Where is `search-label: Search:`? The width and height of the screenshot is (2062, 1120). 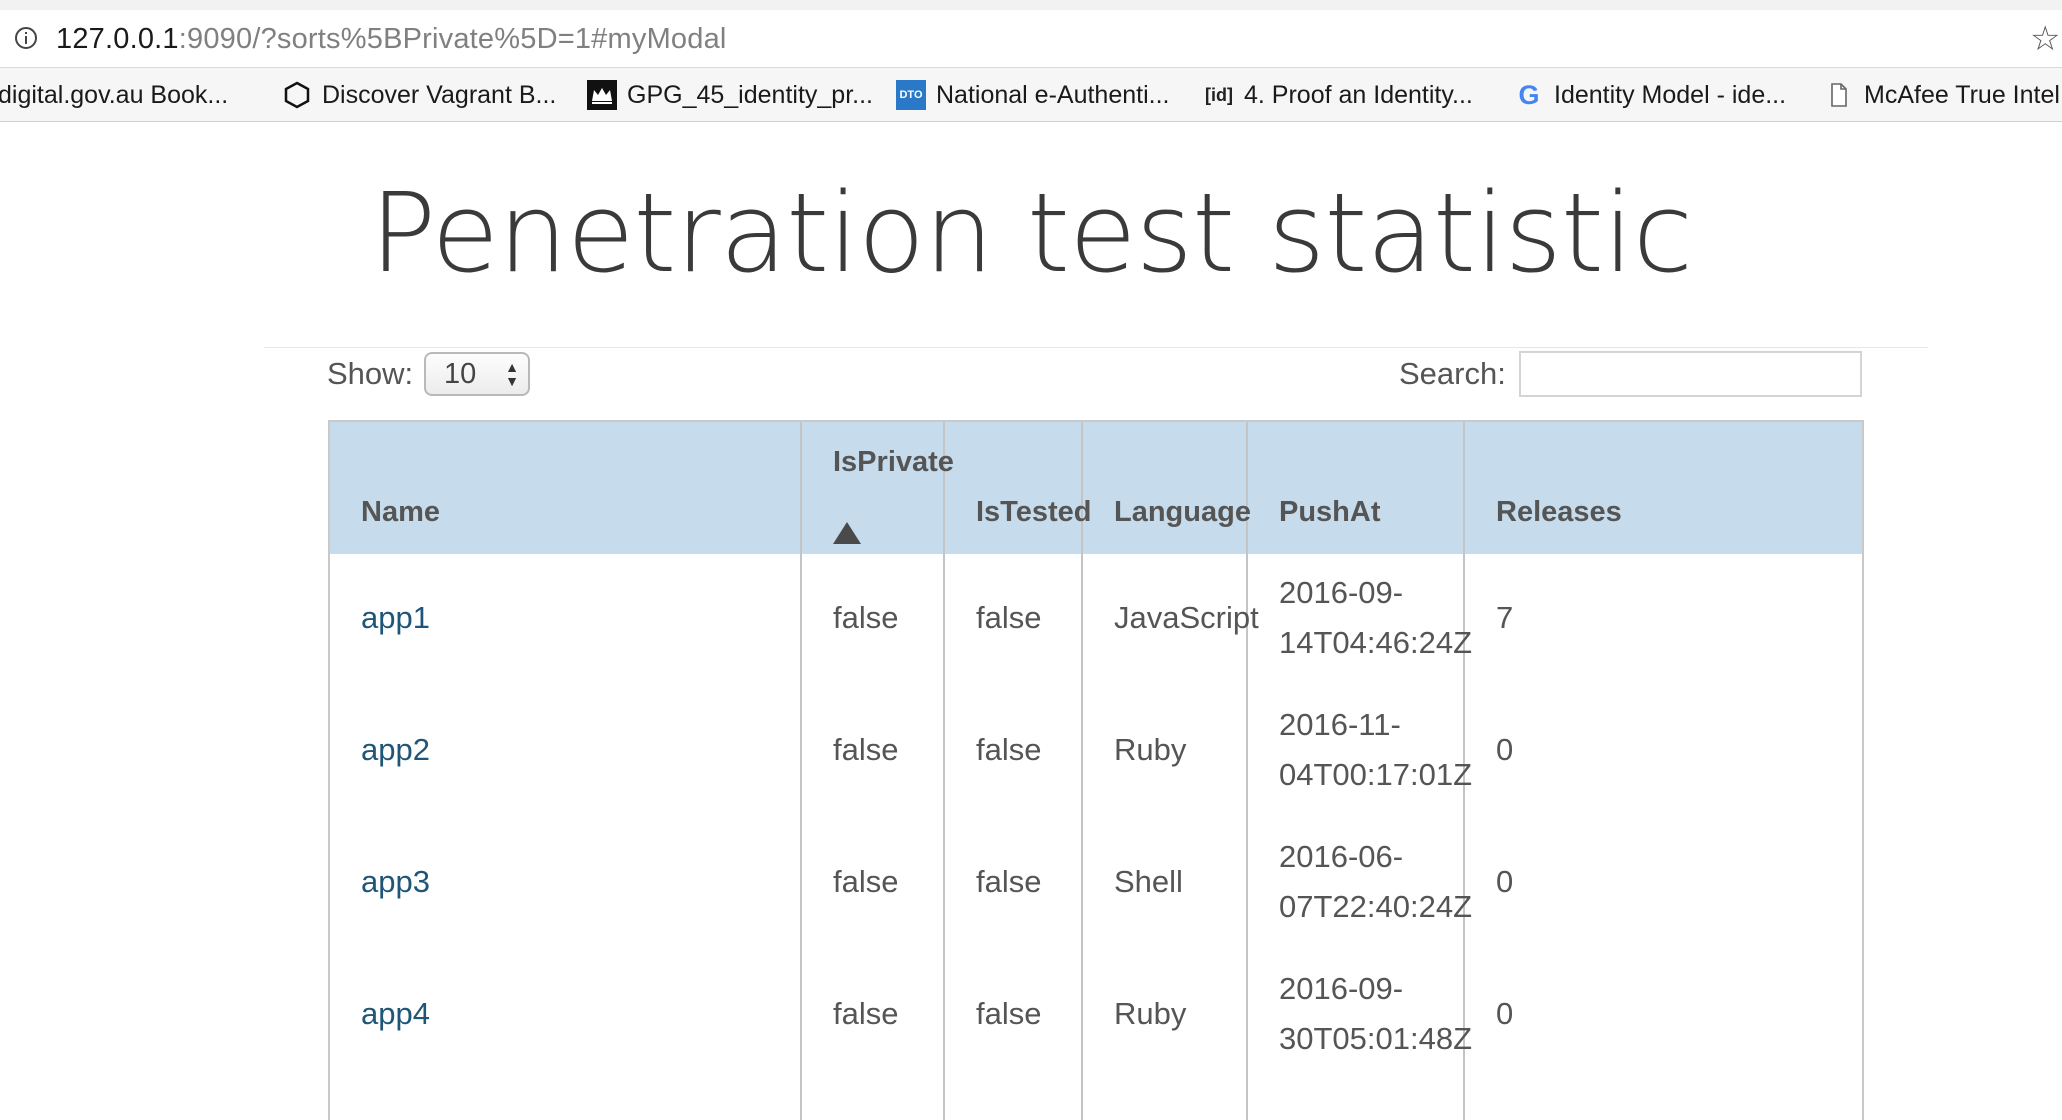 search-label: Search: is located at coordinates (1452, 373).